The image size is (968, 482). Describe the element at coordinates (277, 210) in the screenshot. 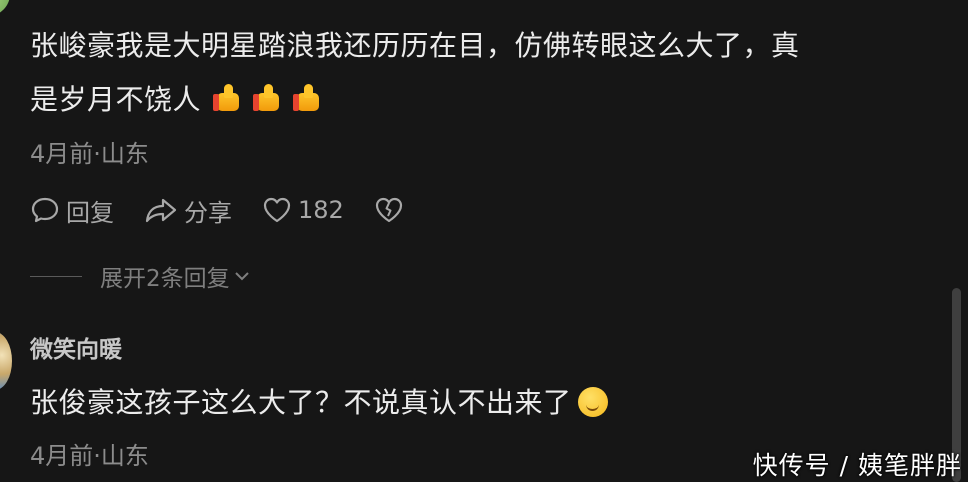

I see `heart-icon` at that location.